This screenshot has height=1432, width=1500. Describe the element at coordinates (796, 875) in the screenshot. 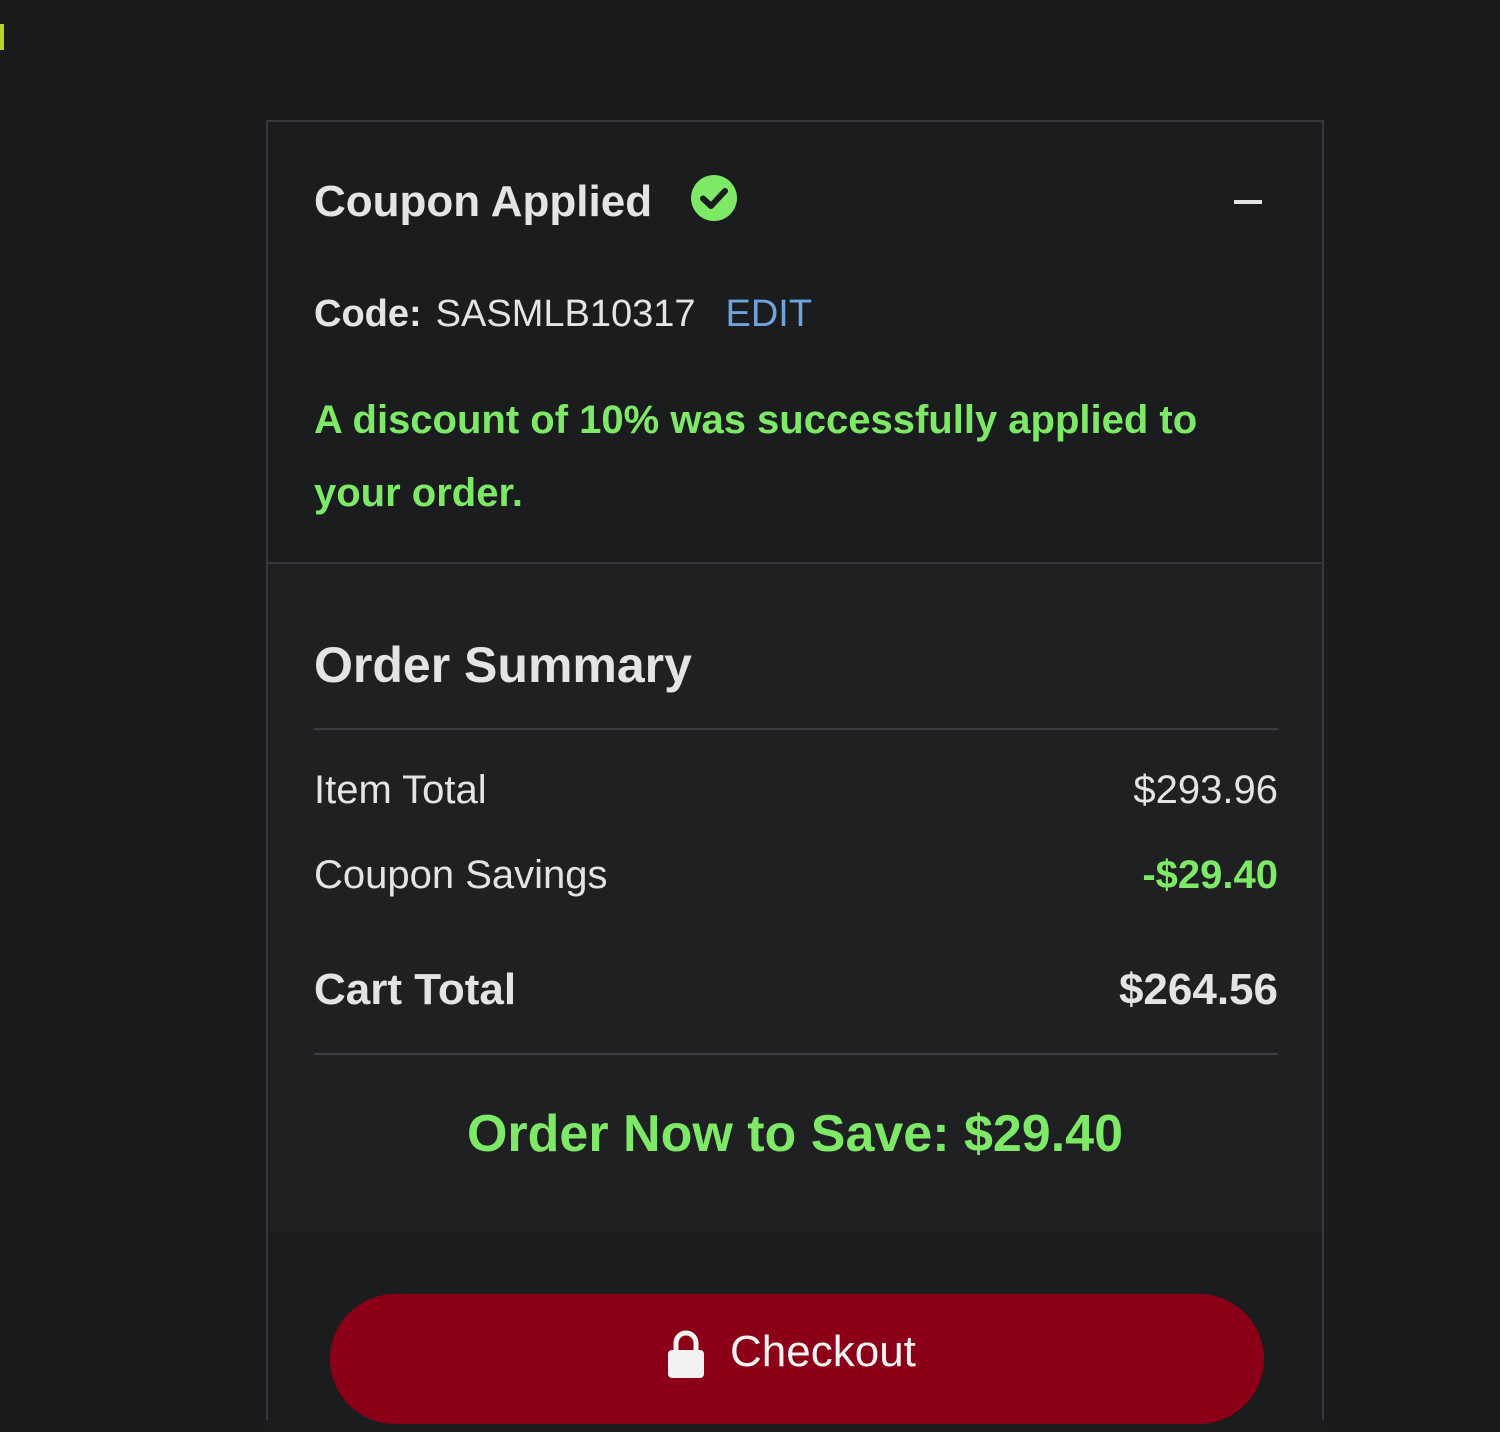

I see `coupon-savings-row: Coupon Savings -$29.40` at that location.